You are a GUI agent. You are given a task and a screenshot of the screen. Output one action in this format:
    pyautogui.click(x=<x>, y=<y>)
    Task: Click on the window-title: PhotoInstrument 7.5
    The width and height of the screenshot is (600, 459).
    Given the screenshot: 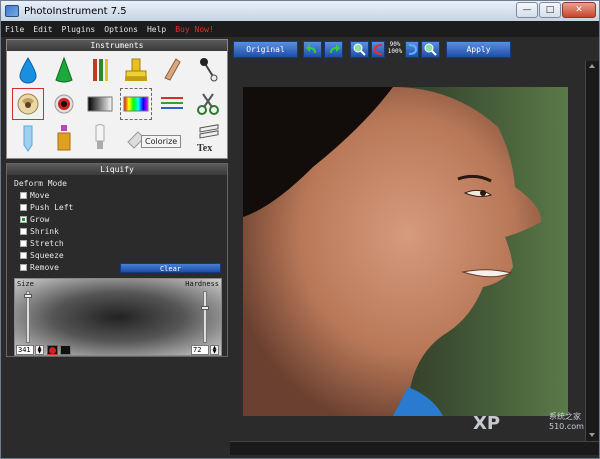 What is the action you would take?
    pyautogui.click(x=75, y=11)
    